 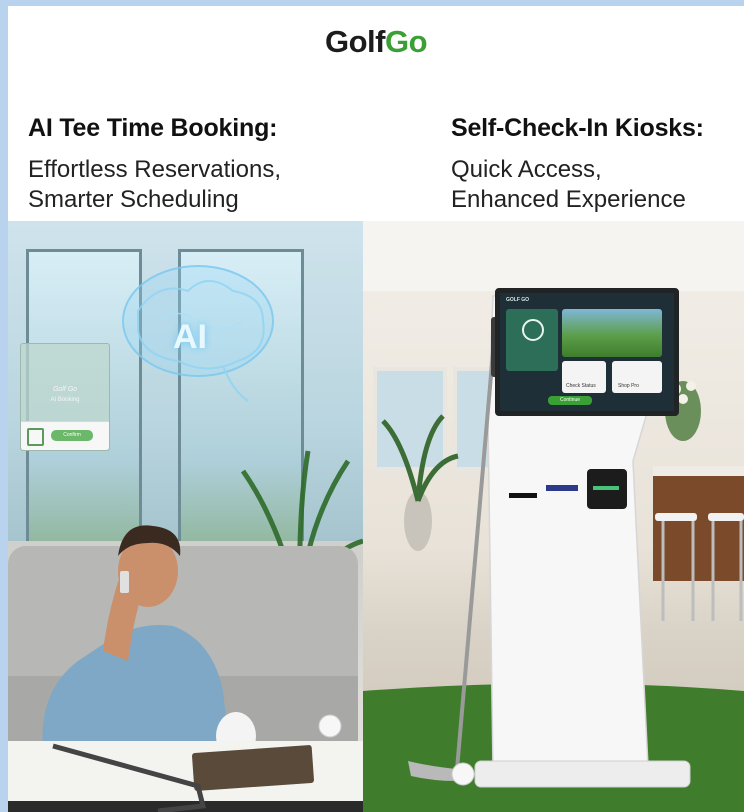 What do you see at coordinates (577, 128) in the screenshot?
I see `kiosk-title: Self-Check-In Kiosks:` at bounding box center [577, 128].